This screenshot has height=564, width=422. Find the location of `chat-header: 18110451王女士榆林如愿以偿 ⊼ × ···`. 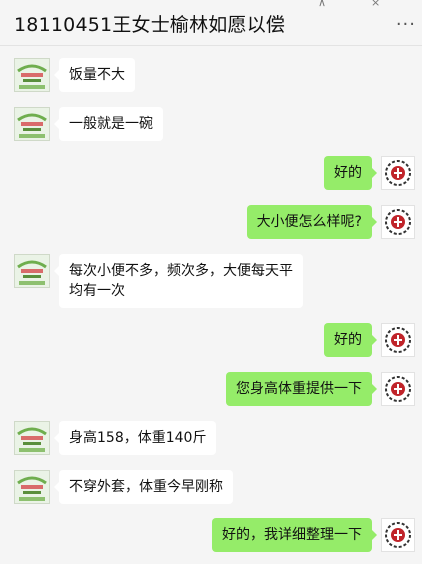

chat-header: 18110451王女士榆林如愿以偿 ⊼ × ··· is located at coordinates (211, 23).